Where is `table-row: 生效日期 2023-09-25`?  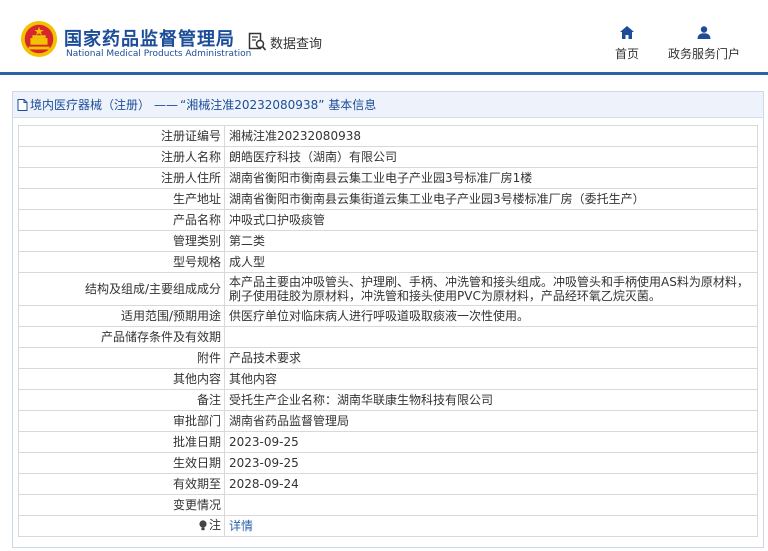
table-row: 生效日期 2023-09-25 is located at coordinates (388, 463).